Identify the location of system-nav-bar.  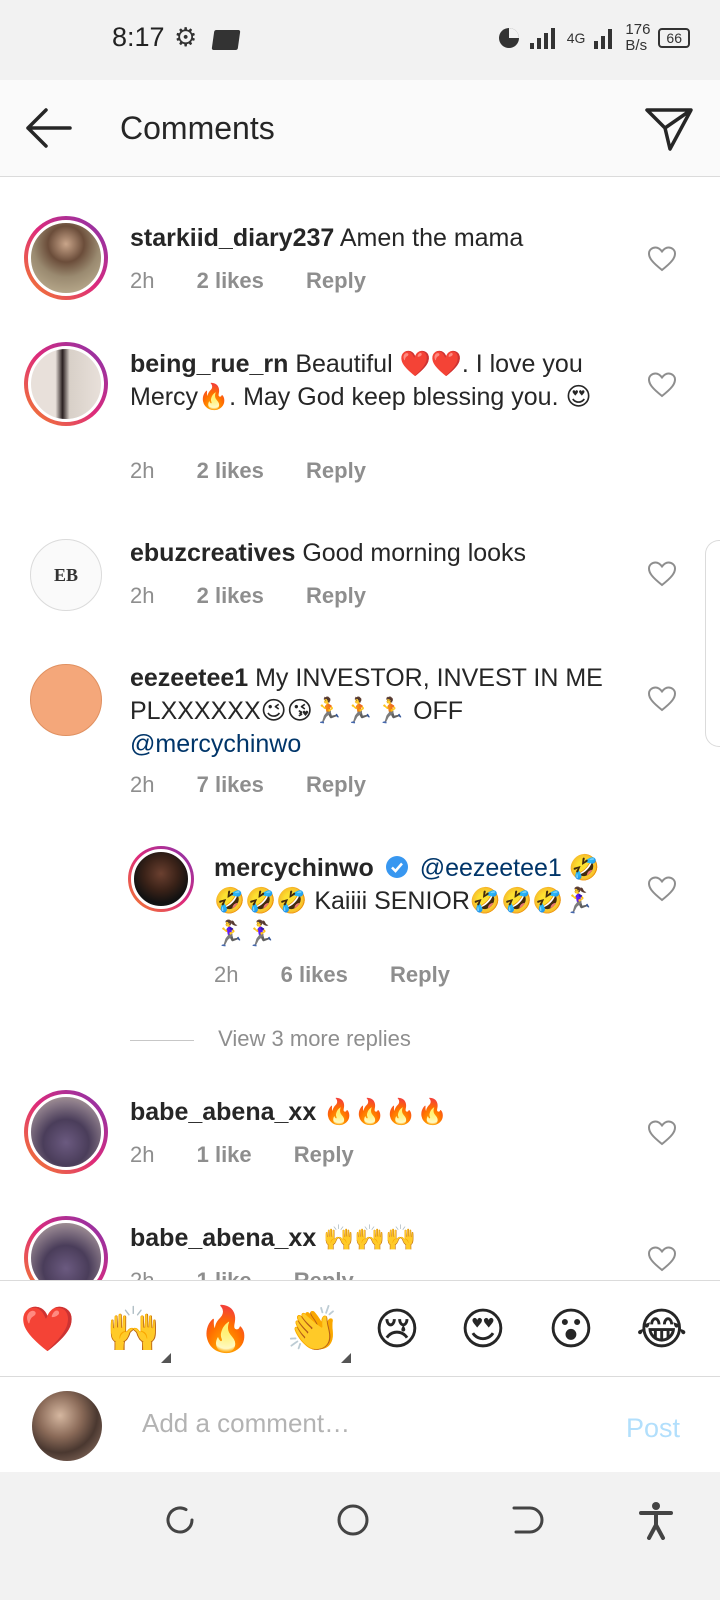
(360, 1536).